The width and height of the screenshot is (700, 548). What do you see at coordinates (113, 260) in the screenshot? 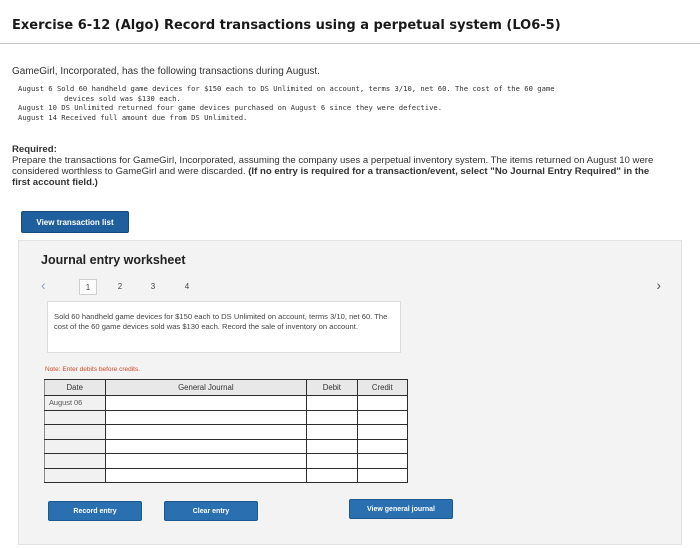
I see `worksheet-title: Journal entry worksheet` at bounding box center [113, 260].